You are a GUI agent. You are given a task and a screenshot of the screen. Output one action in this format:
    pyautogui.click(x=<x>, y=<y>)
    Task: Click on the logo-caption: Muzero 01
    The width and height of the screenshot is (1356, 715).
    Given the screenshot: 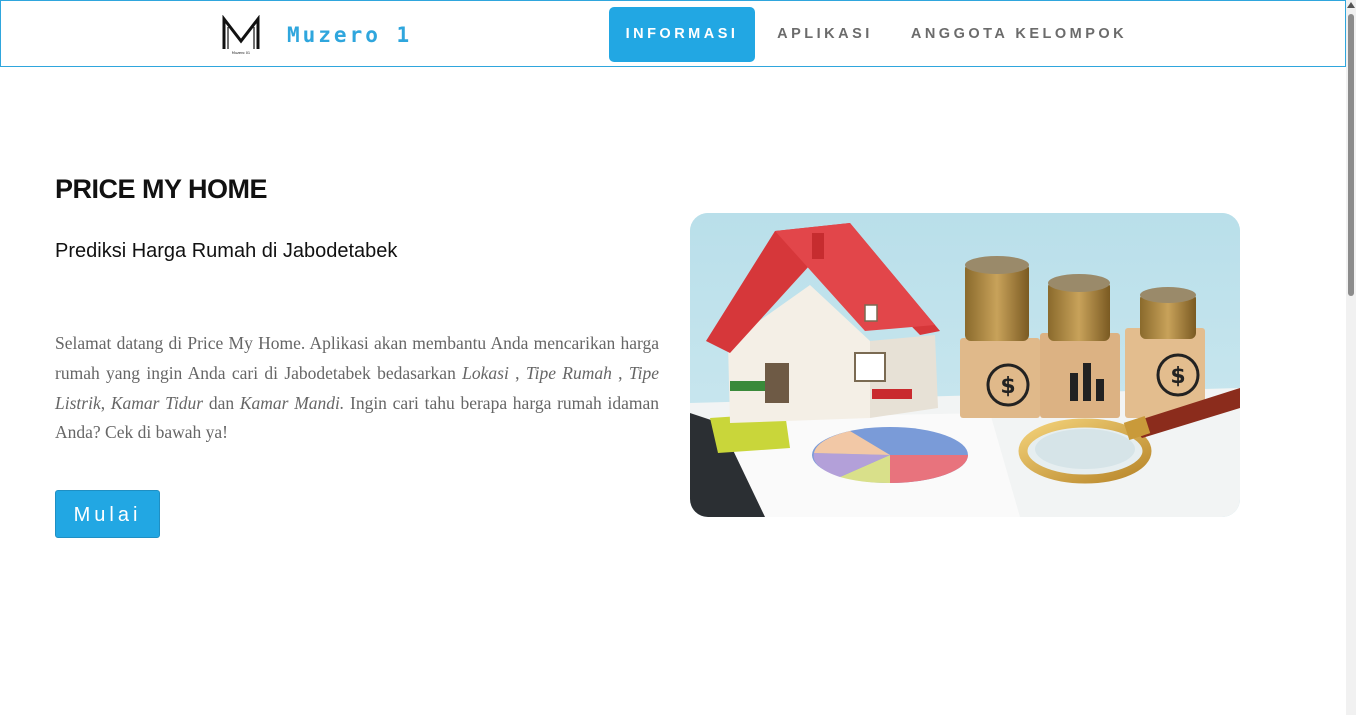 What is the action you would take?
    pyautogui.click(x=241, y=53)
    